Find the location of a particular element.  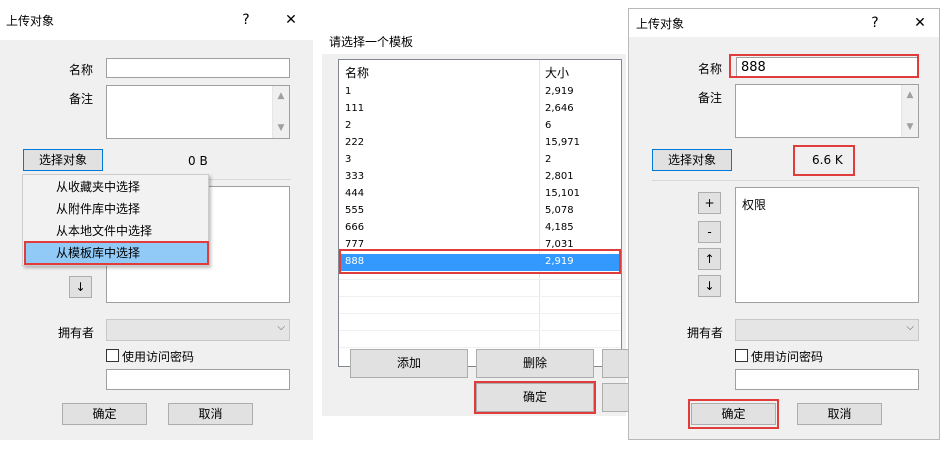

table-row: 111 2,646 is located at coordinates (480, 109).